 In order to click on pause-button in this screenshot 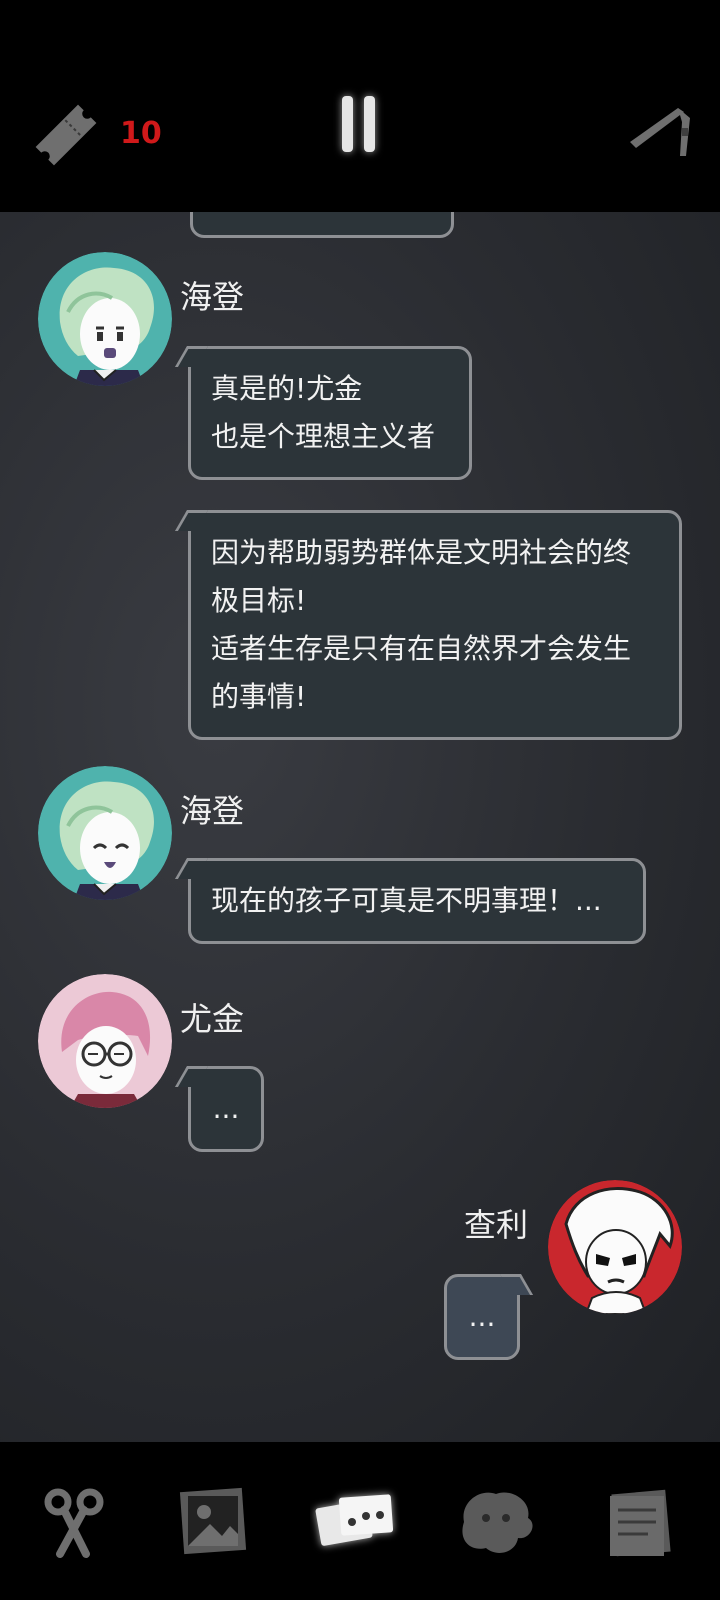, I will do `click(360, 126)`.